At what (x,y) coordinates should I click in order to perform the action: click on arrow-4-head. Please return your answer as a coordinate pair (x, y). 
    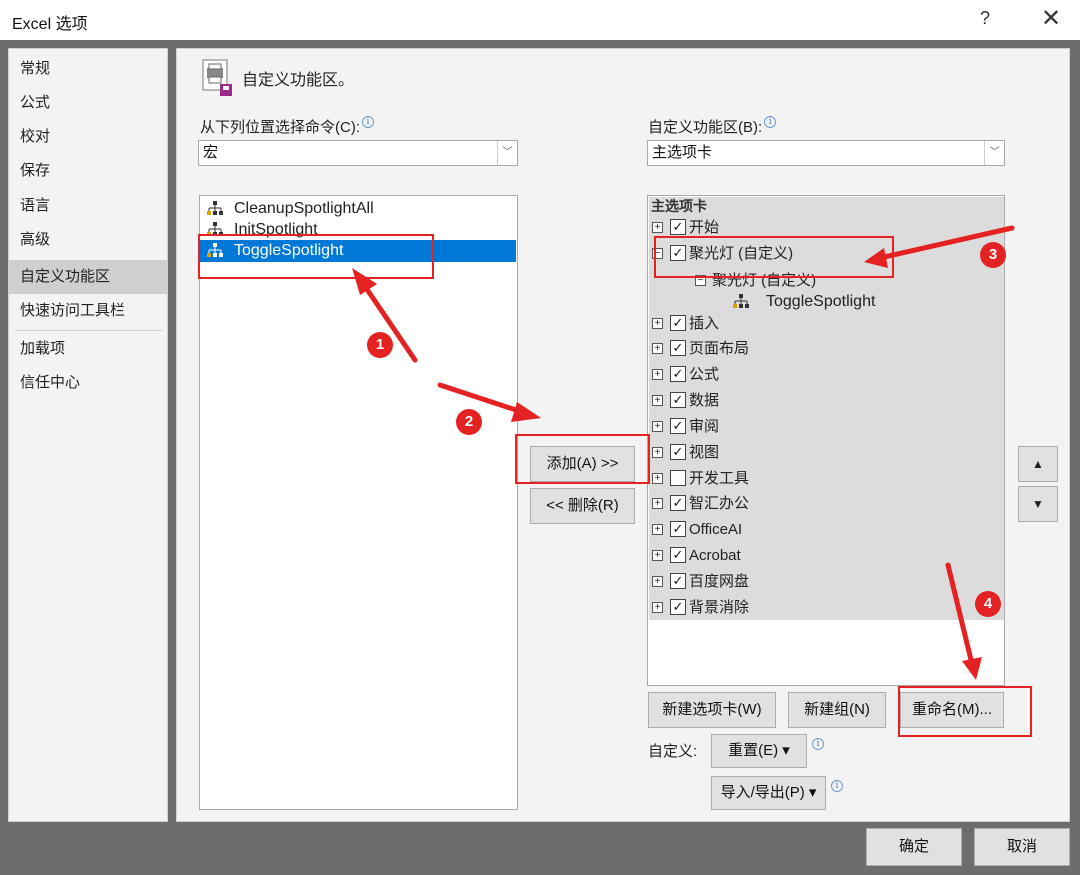
    Looking at the image, I should click on (972, 668).